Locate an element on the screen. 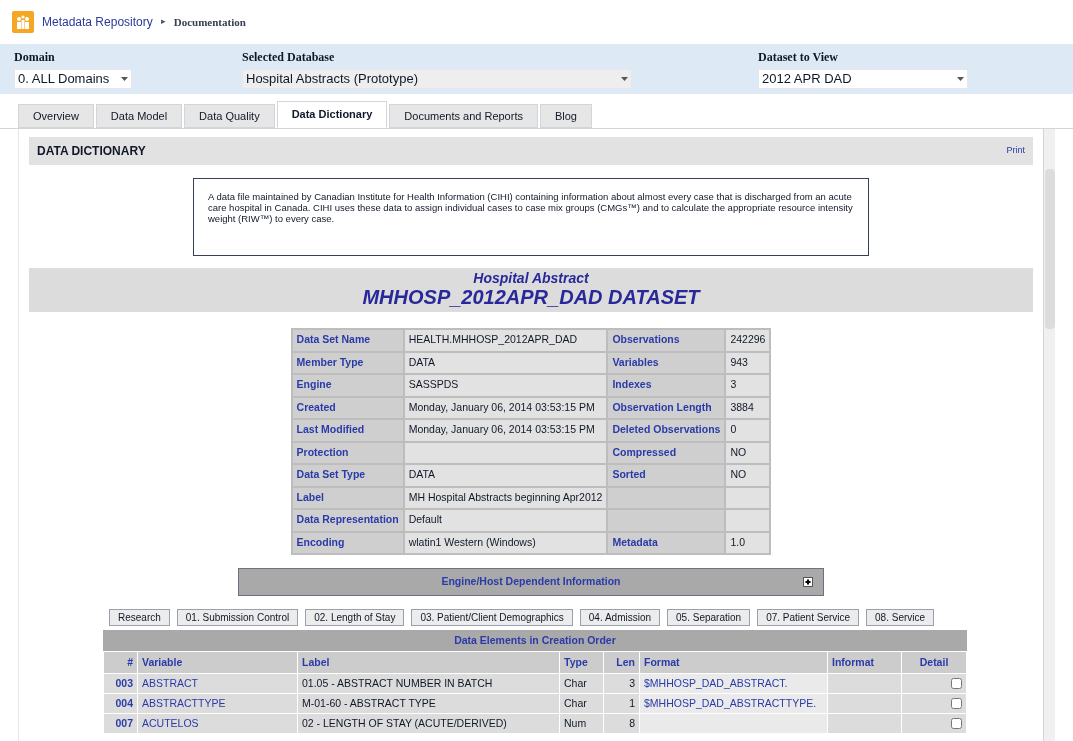 The width and height of the screenshot is (1073, 741). table-cell: 02 - LENGTH OF STAY (ACUTE/DERIVED) is located at coordinates (404, 722).